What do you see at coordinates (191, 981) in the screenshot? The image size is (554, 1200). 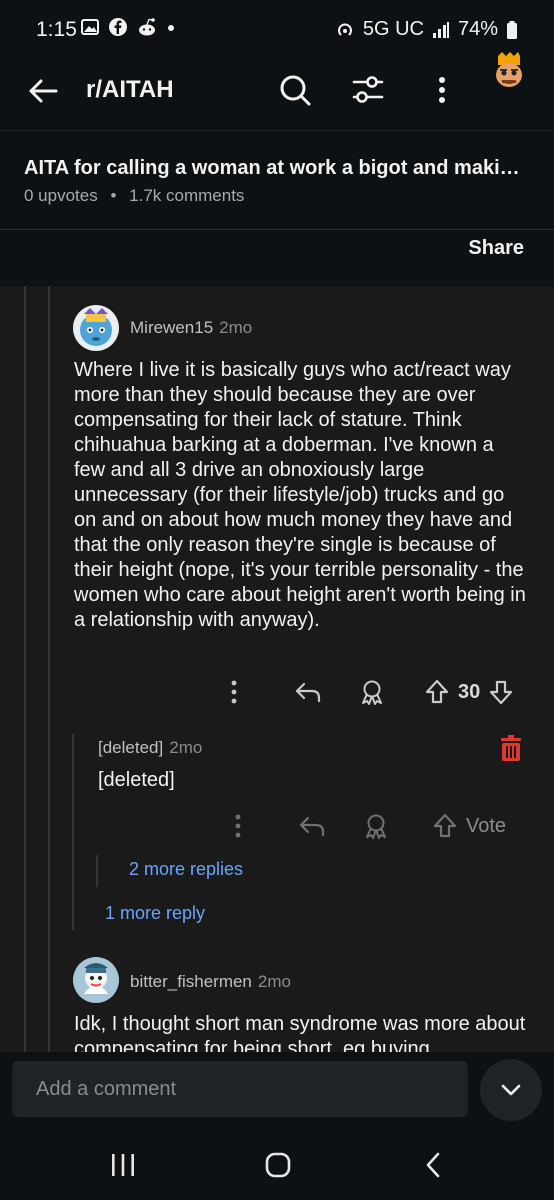 I see `author-name: bitter_fishermen` at bounding box center [191, 981].